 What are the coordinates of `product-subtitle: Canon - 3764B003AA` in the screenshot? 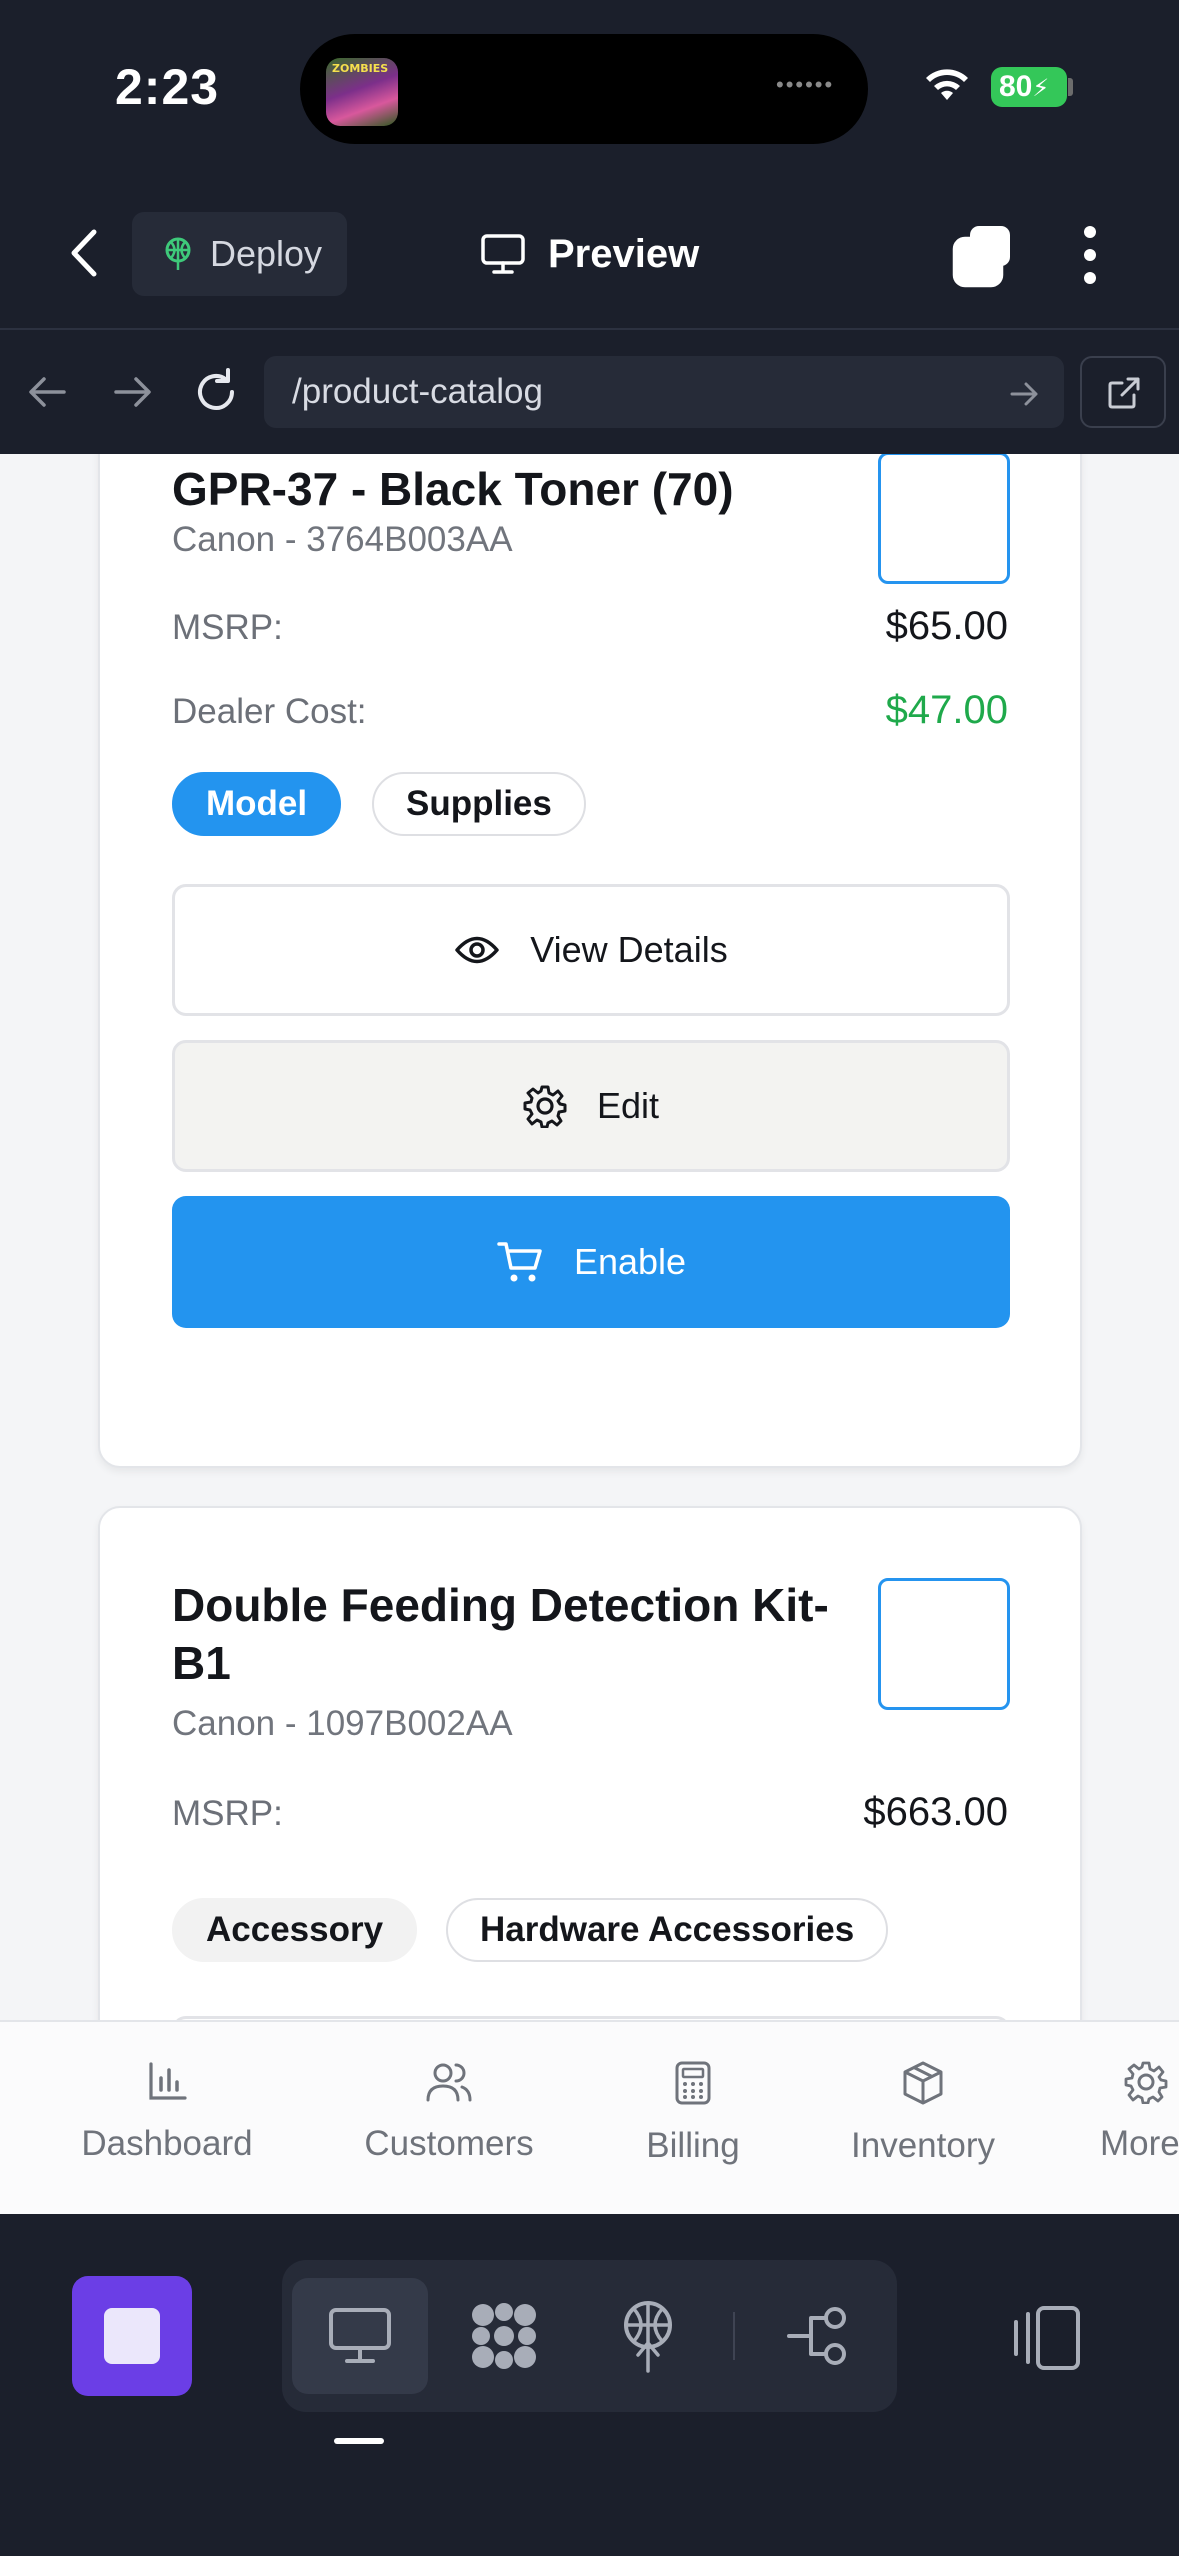 It's located at (342, 539).